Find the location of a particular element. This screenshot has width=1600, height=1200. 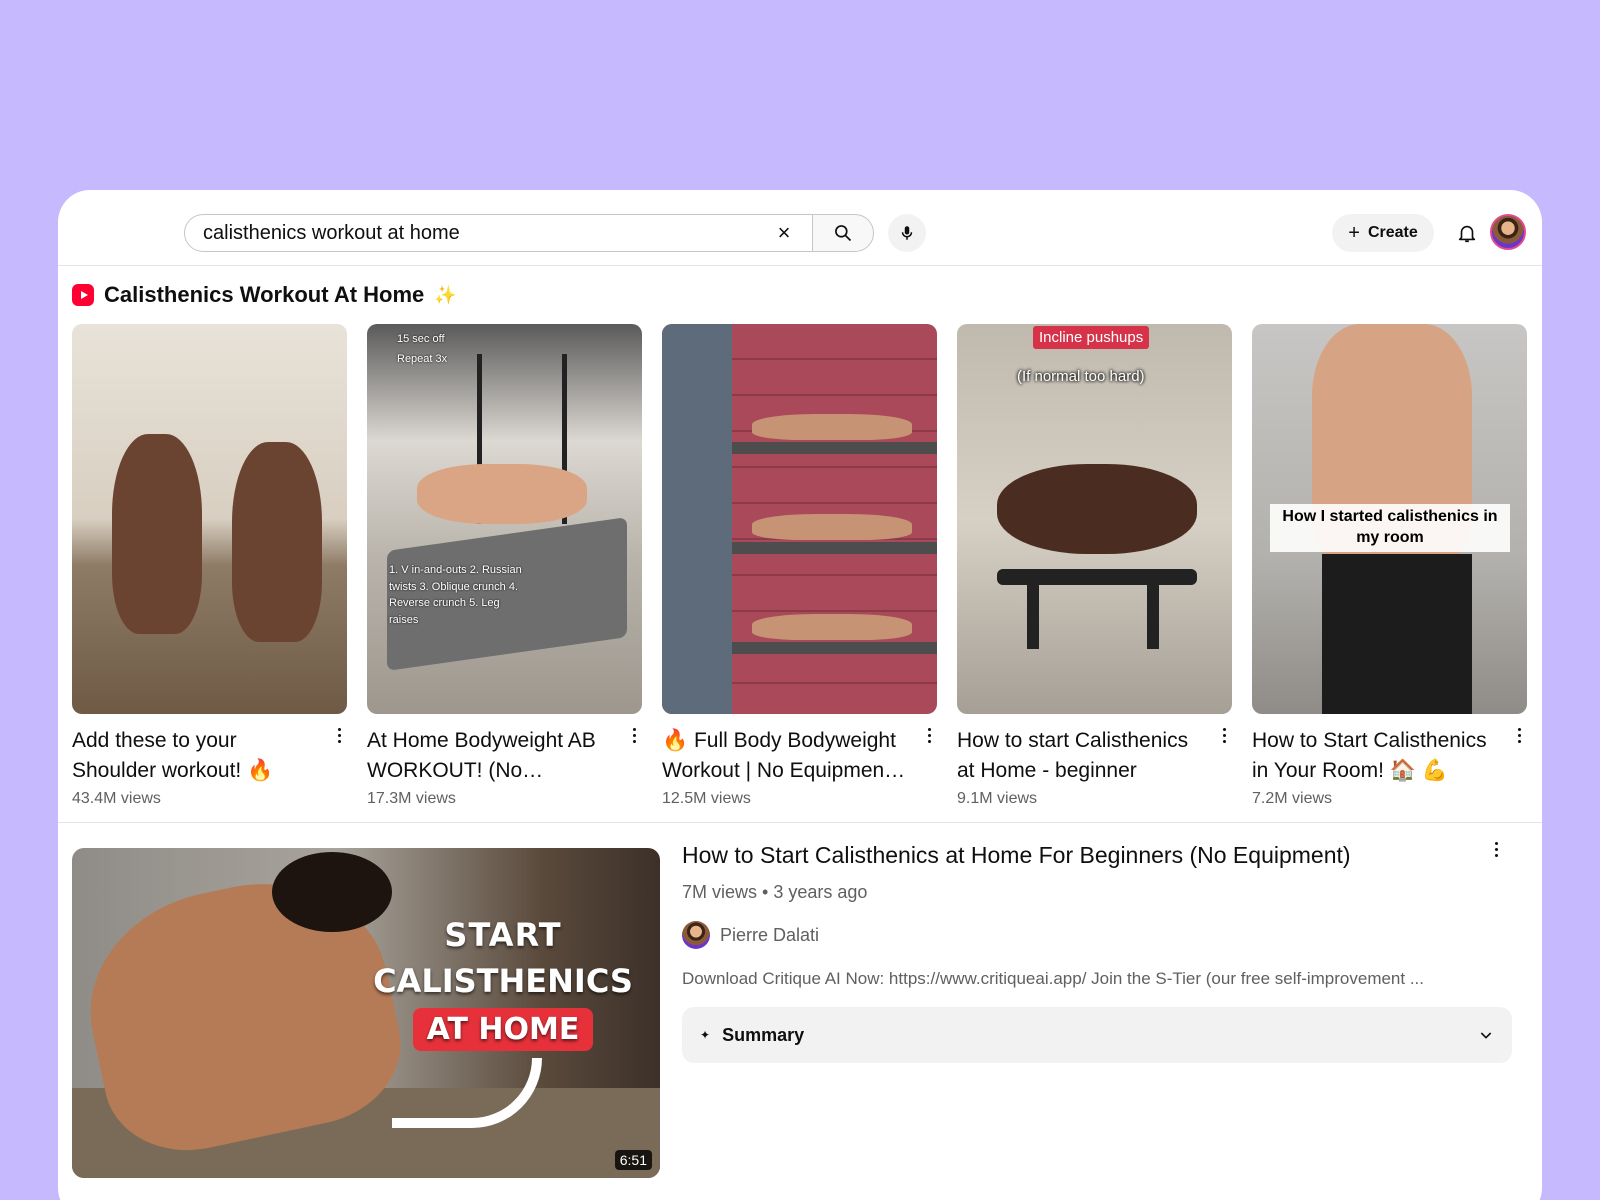

voice-search-button is located at coordinates (907, 233).